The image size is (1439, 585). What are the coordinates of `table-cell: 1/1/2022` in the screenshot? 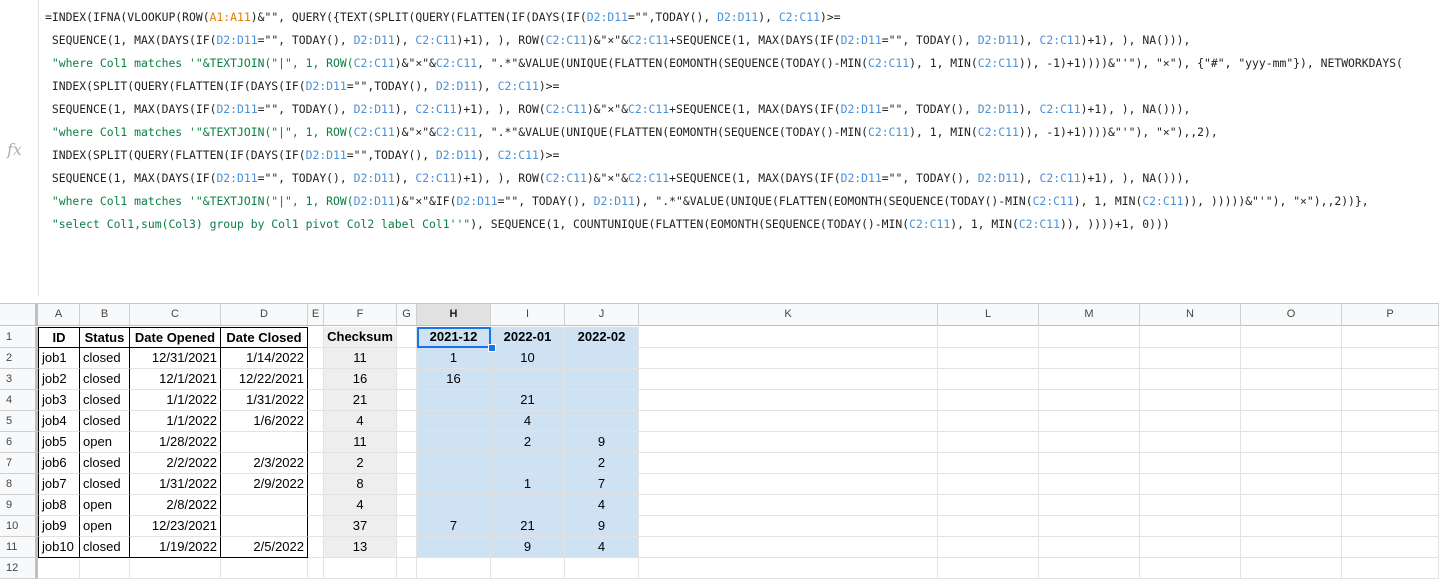 It's located at (175, 400).